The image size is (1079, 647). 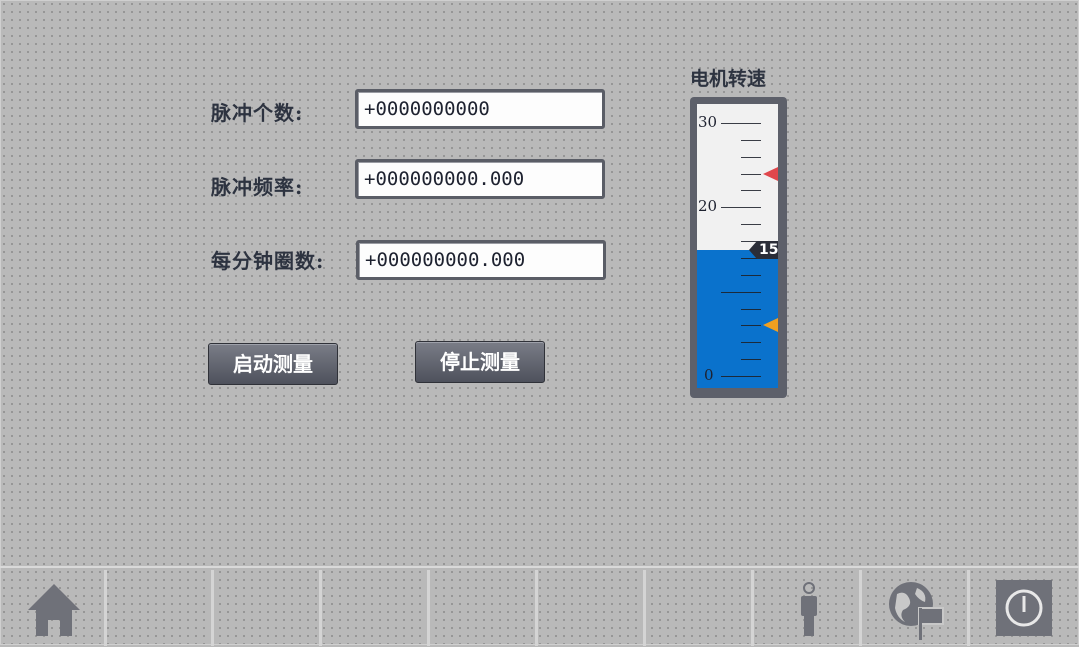 What do you see at coordinates (708, 206) in the screenshot?
I see `gauge-tick-label: 20` at bounding box center [708, 206].